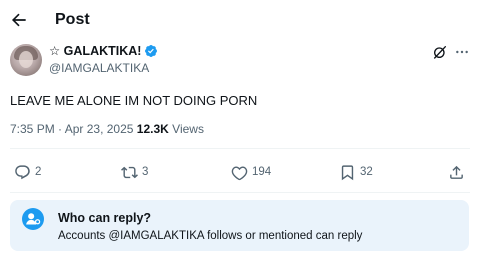 The height and width of the screenshot is (264, 480). I want to click on avatar-face, so click(26, 59).